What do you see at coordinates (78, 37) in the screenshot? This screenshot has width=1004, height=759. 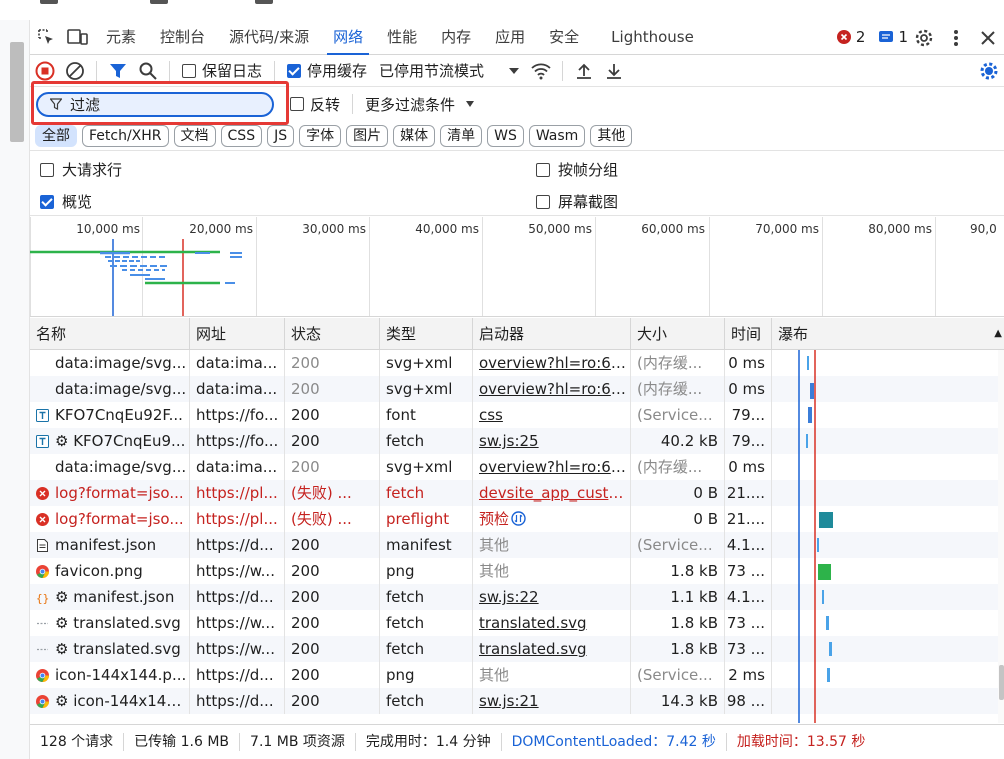 I see `device-toolbar-icon` at bounding box center [78, 37].